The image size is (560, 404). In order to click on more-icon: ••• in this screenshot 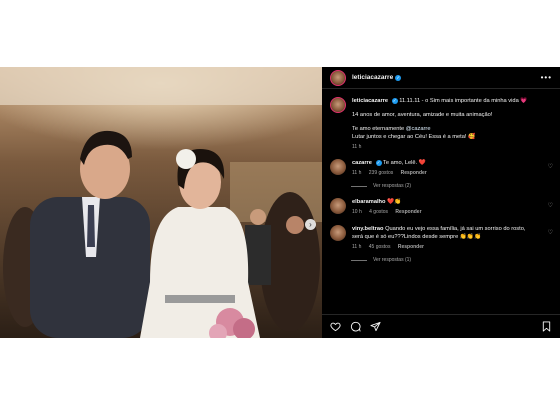, I will do `click(546, 77)`.